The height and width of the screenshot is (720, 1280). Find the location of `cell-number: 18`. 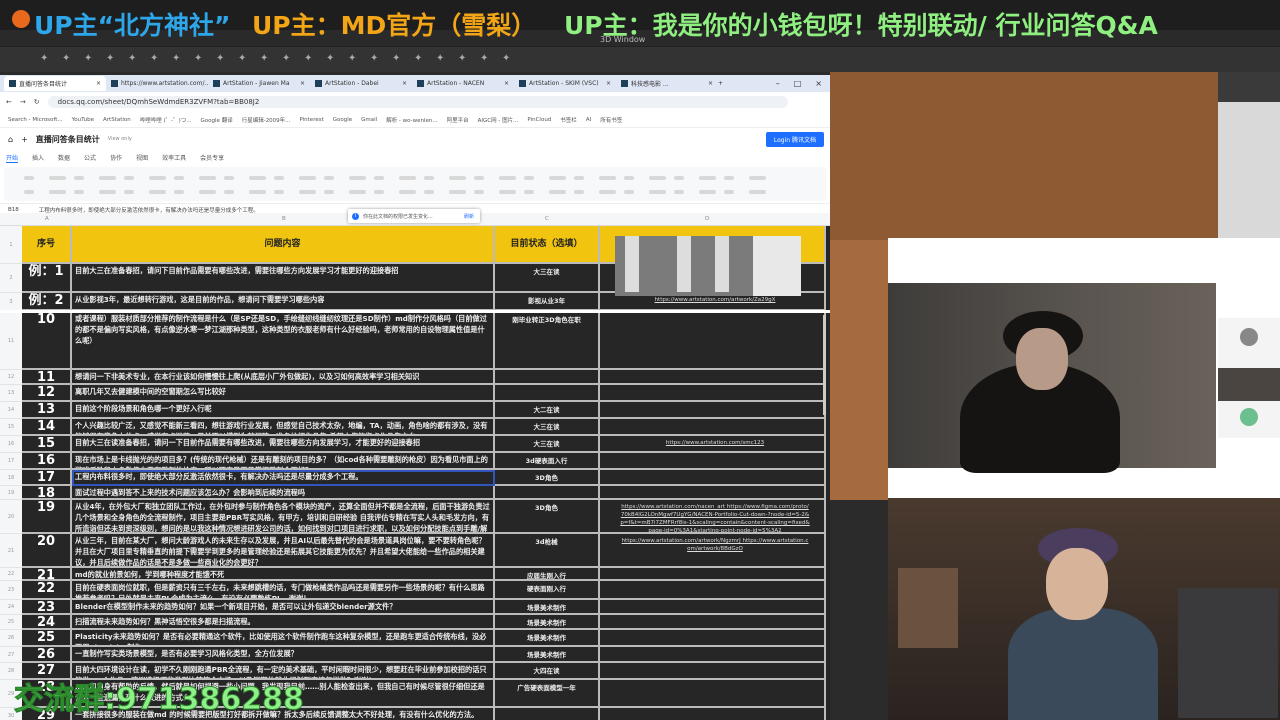

cell-number: 18 is located at coordinates (47, 493).